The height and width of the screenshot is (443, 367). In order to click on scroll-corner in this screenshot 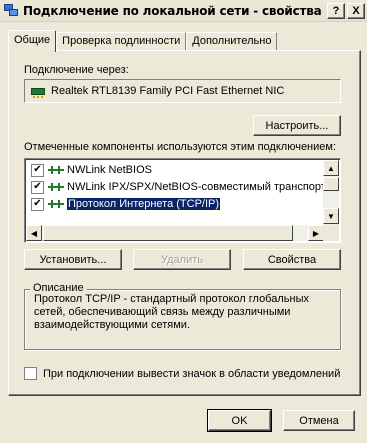, I will do `click(331, 233)`.